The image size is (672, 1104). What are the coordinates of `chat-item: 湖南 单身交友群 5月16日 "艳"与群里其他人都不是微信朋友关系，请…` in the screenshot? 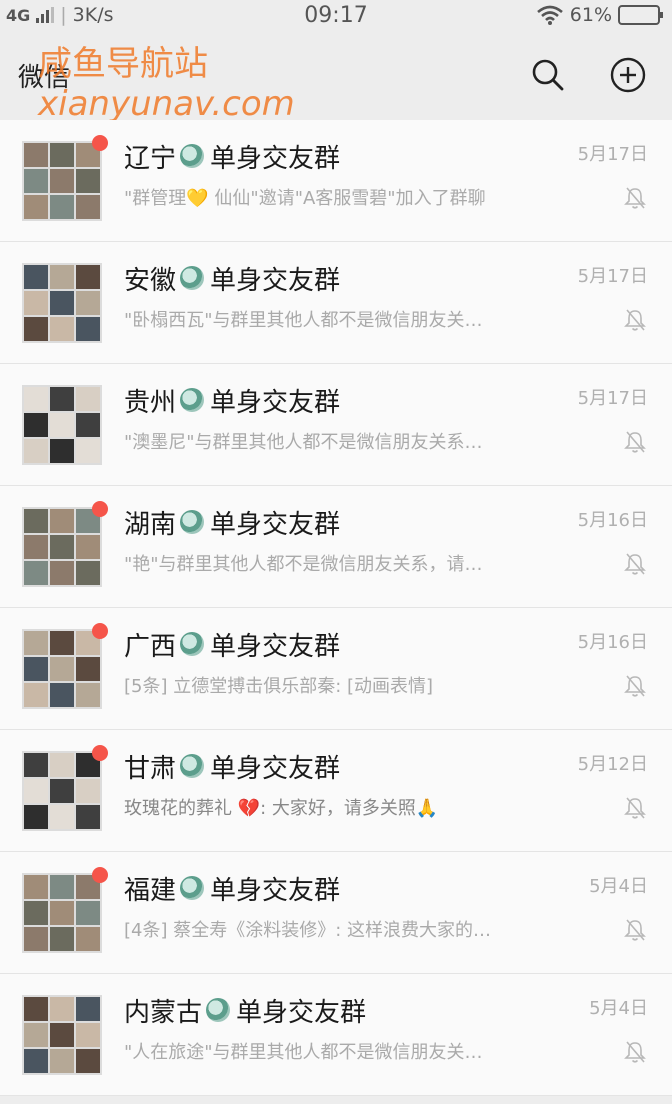 It's located at (336, 547).